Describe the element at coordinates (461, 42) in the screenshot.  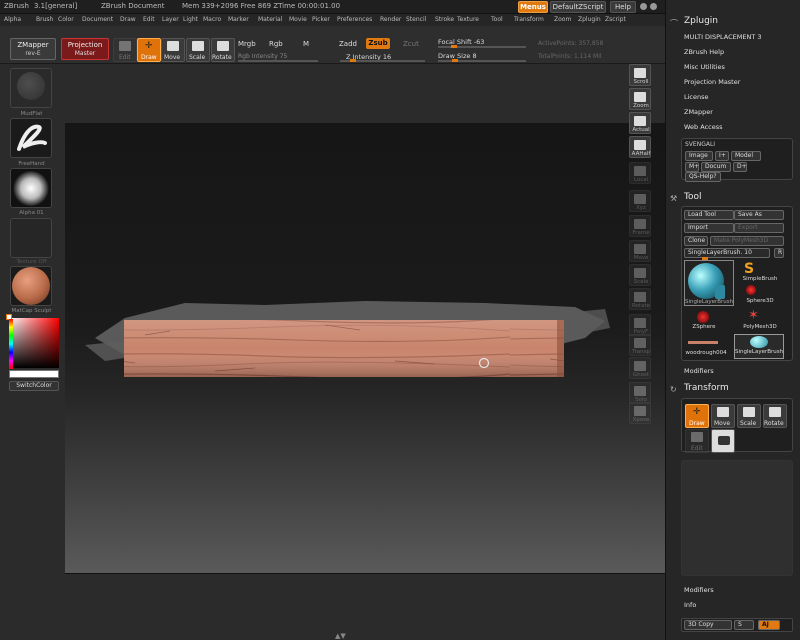
I see `focal-shift-slider: Focal Shift -63` at that location.